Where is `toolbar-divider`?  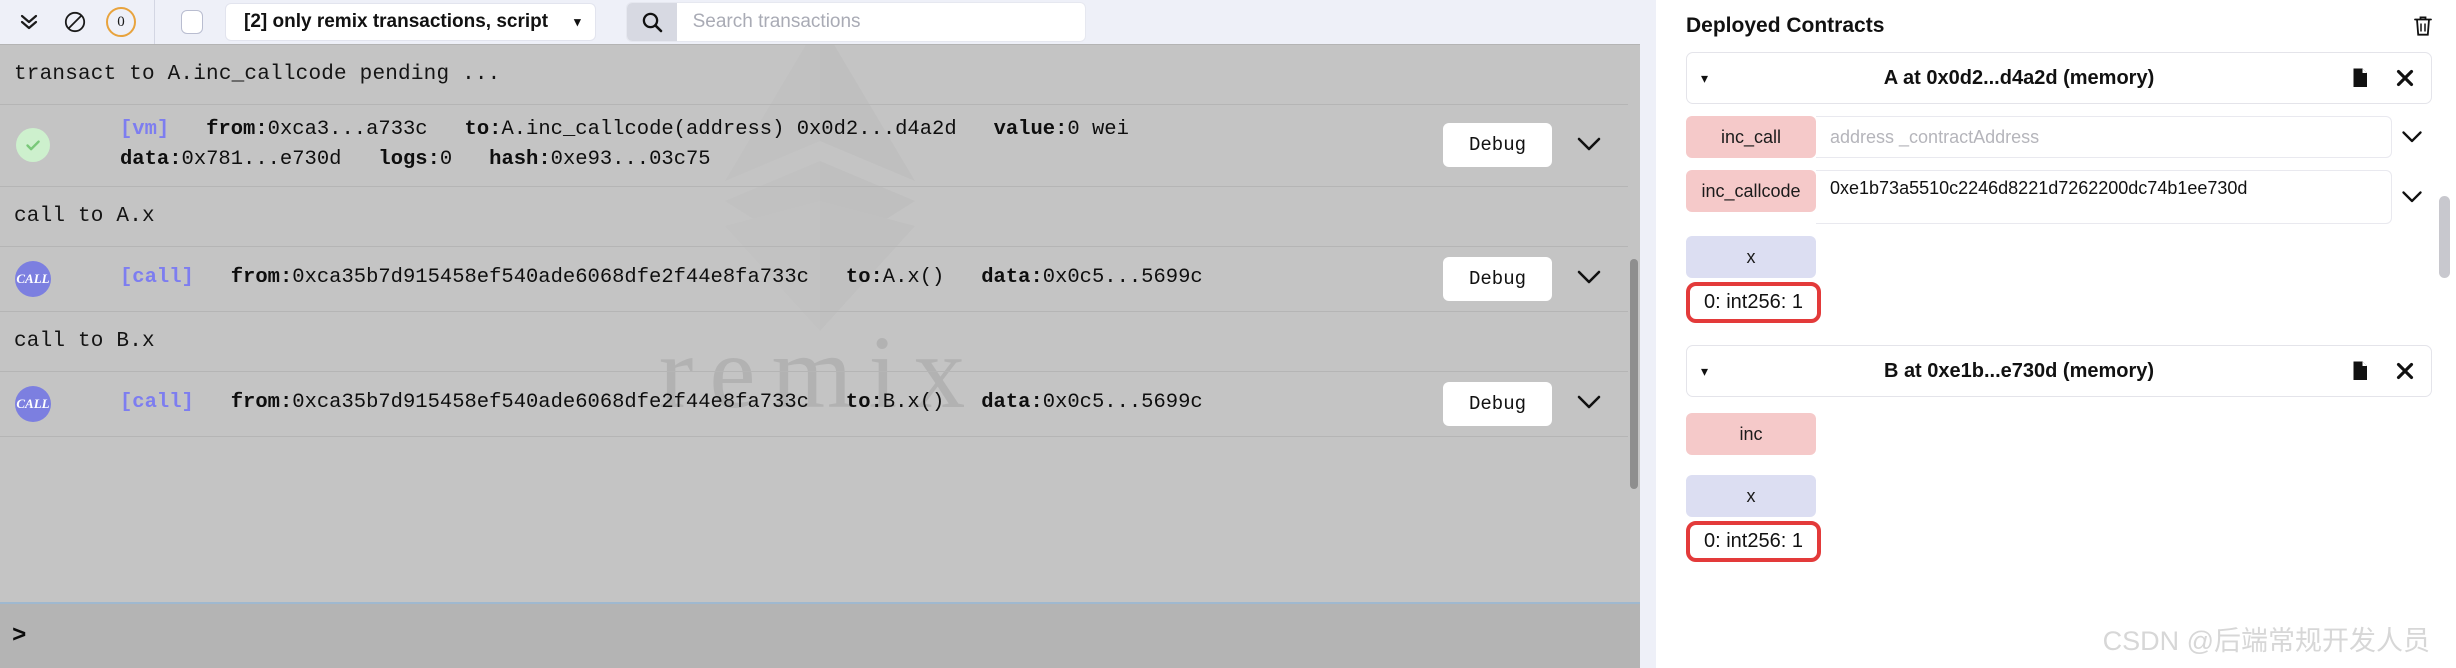
toolbar-divider is located at coordinates (154, 22).